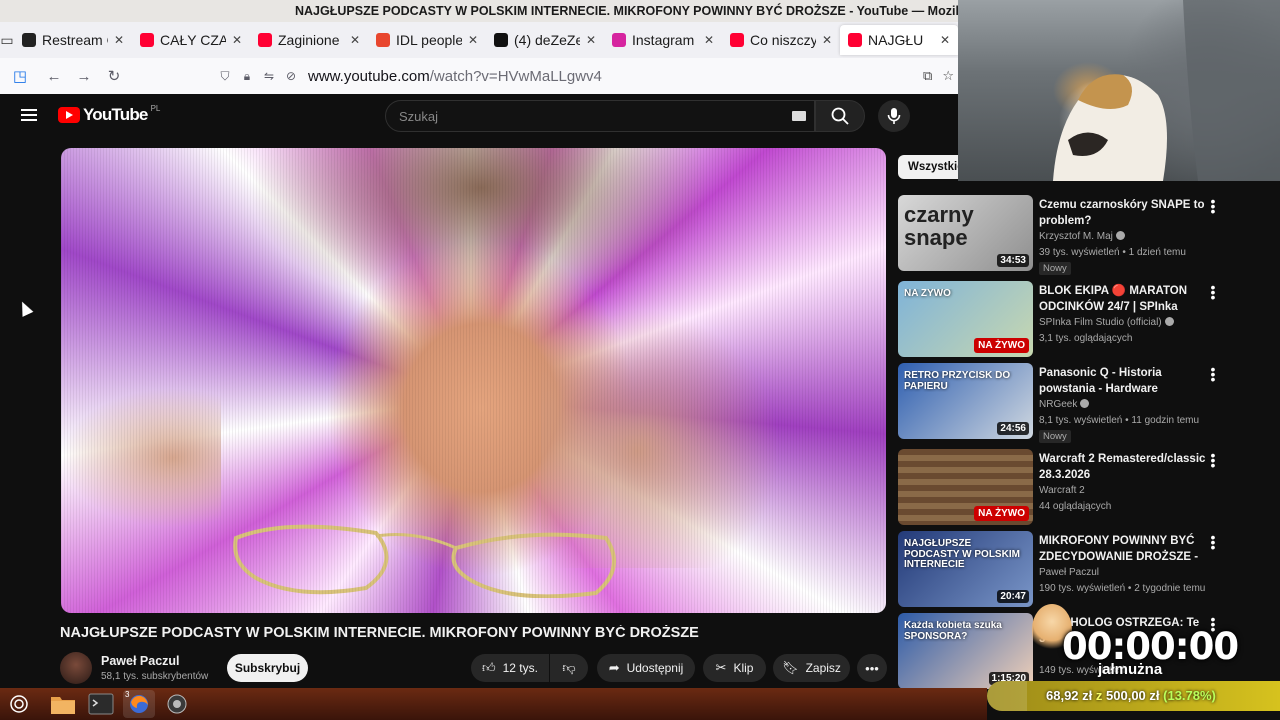 Image resolution: width=1280 pixels, height=720 pixels. Describe the element at coordinates (840, 116) in the screenshot. I see `search-button` at that location.